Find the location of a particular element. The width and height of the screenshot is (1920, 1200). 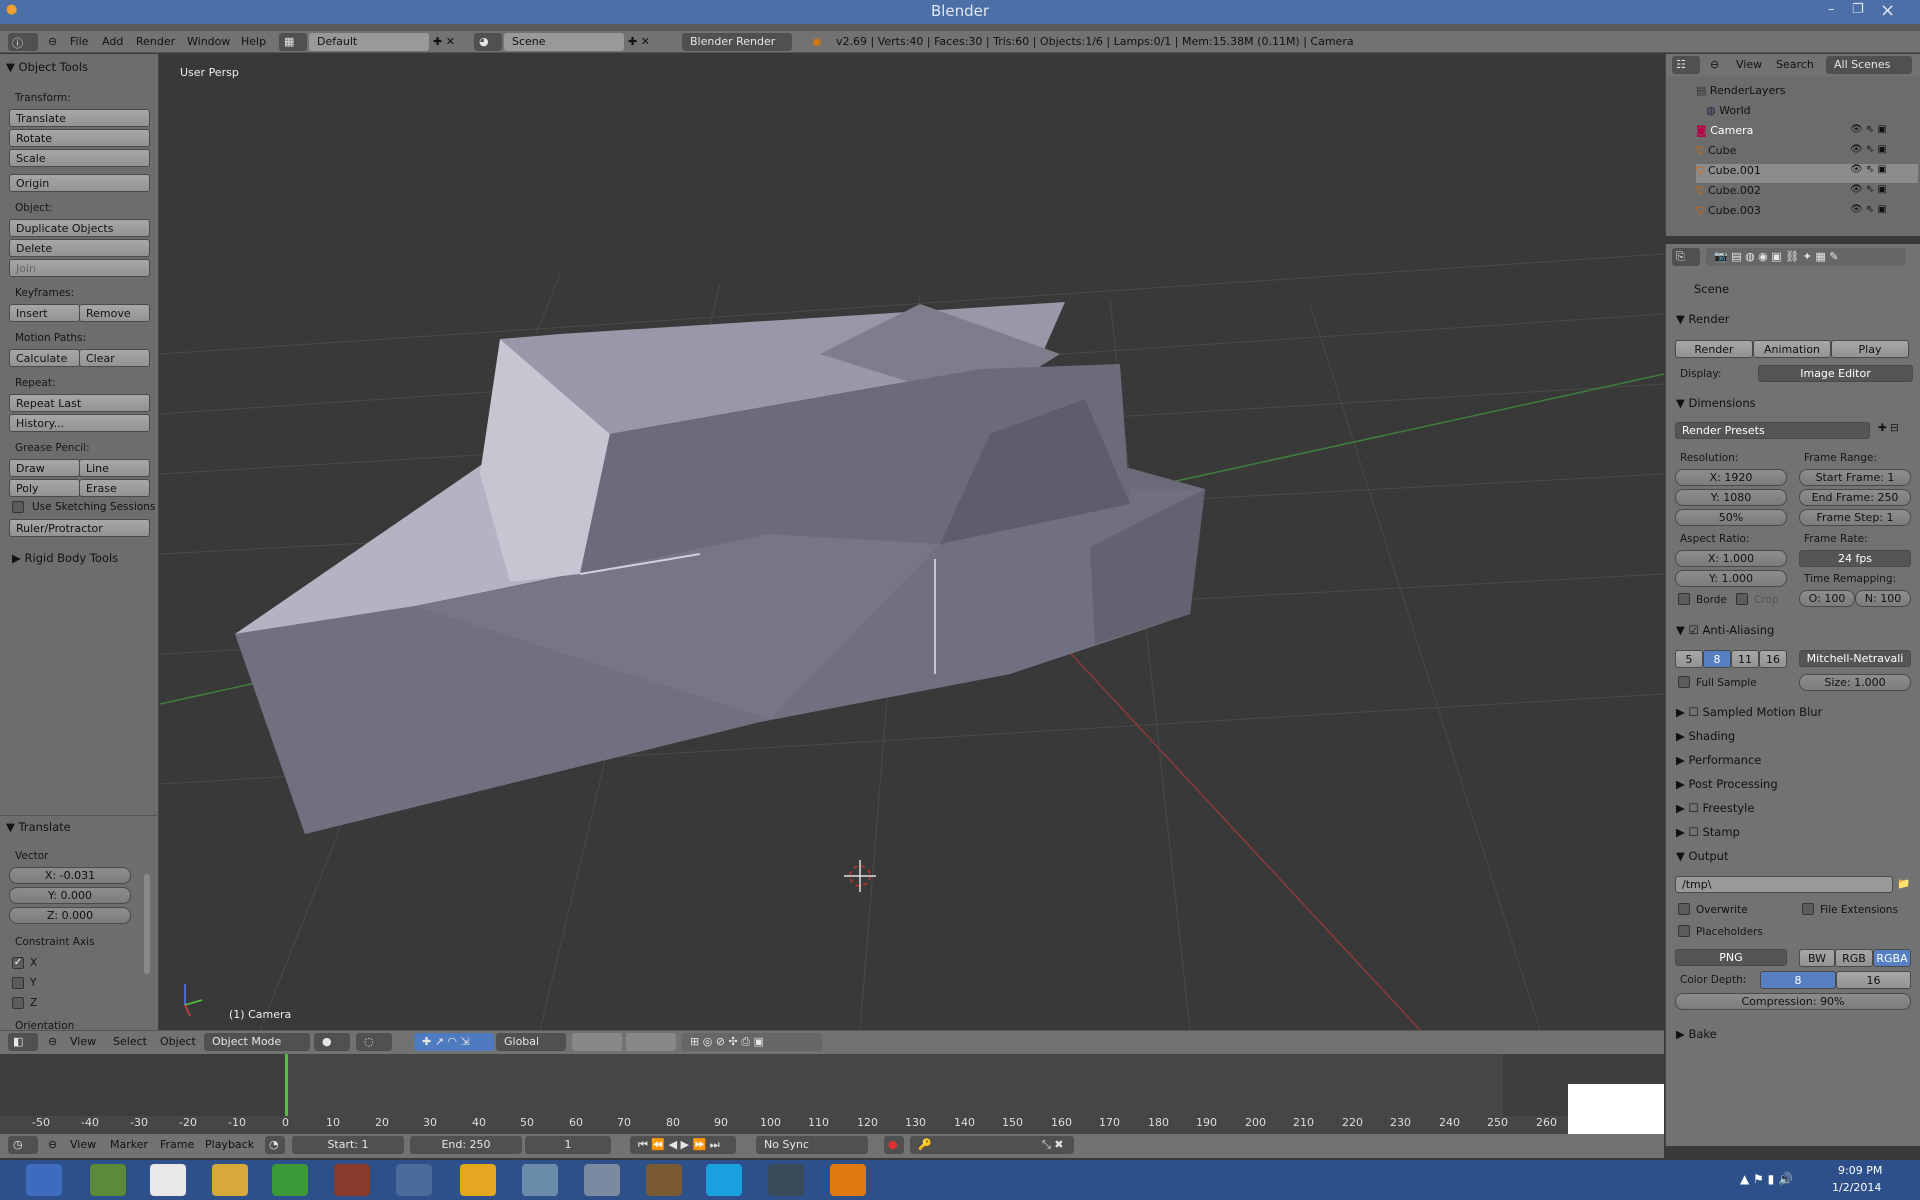

keying-icons: ⤡ ✖ is located at coordinates (1054, 1145).